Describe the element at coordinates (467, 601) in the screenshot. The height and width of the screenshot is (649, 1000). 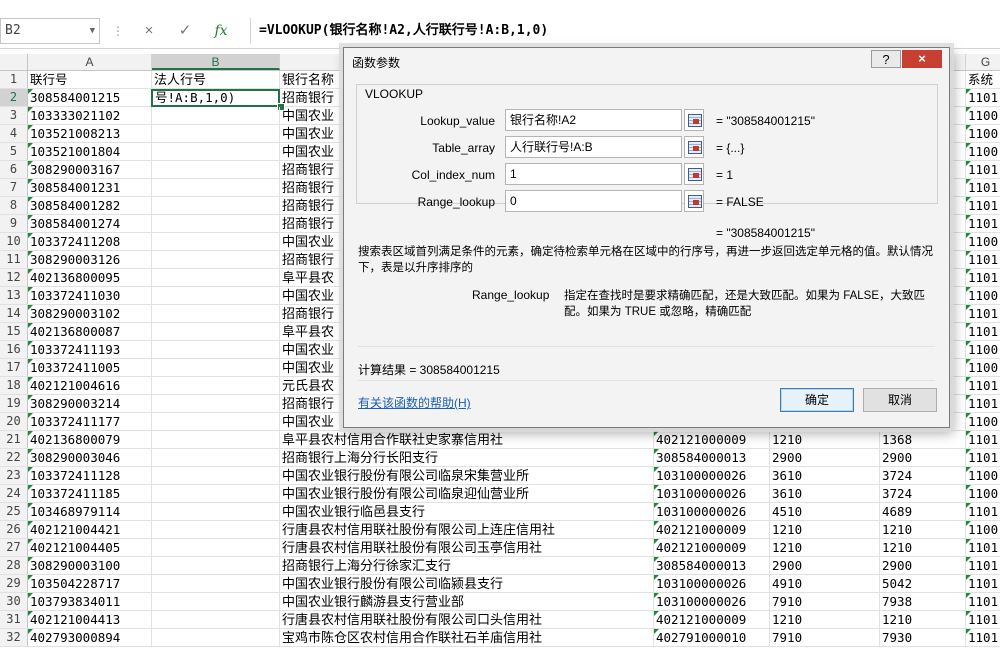
I see `cell-c: 中国农业银行麟游县支行营业部` at that location.